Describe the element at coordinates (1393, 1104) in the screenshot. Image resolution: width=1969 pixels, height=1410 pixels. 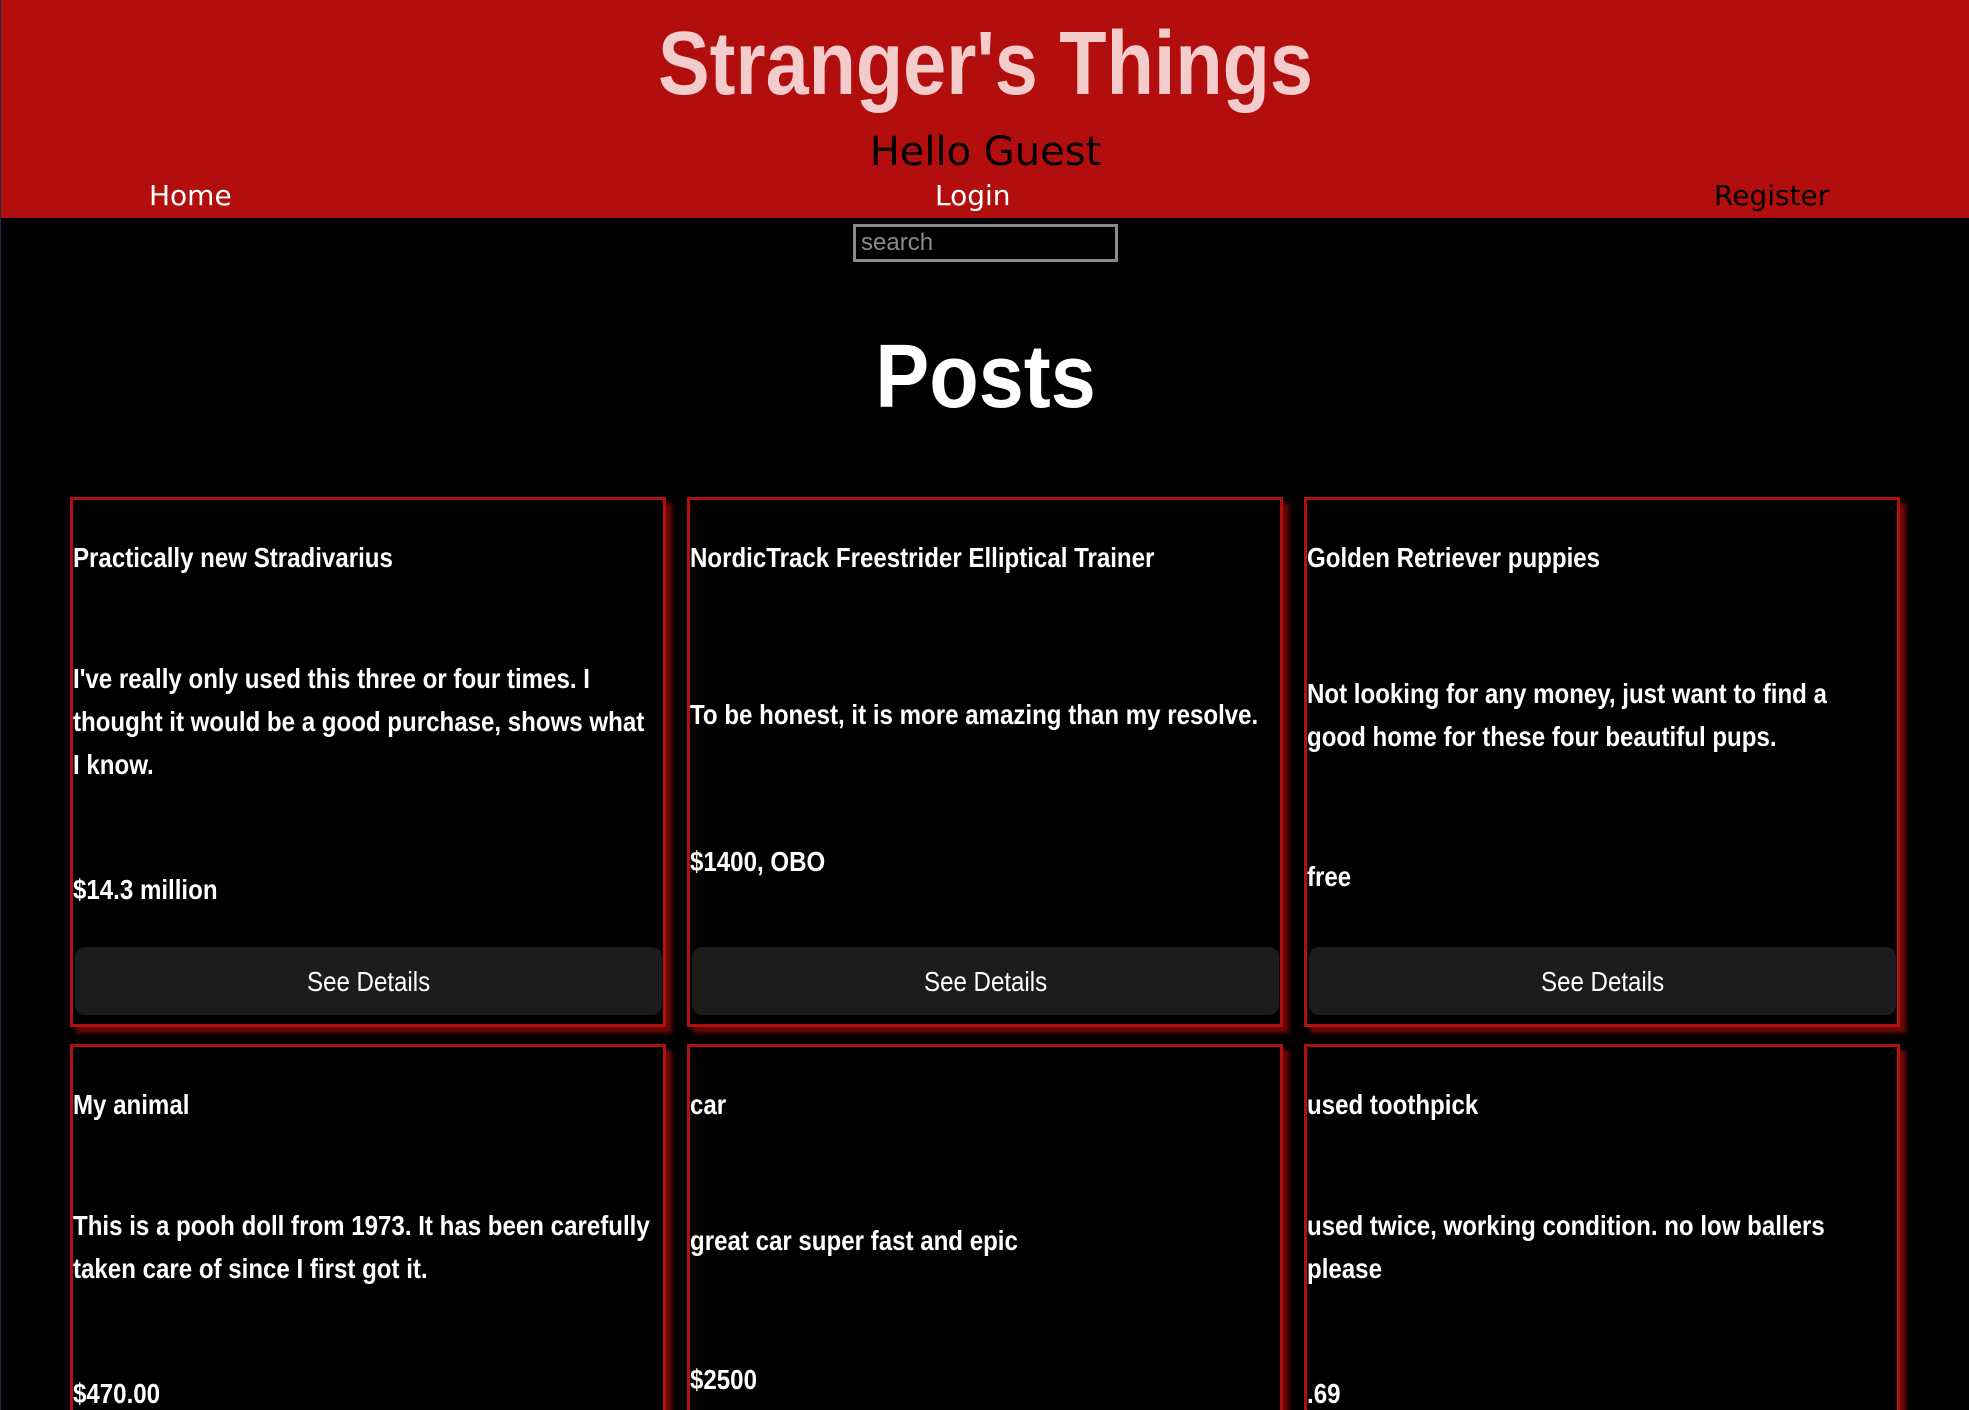
I see `post-title: used toothpick` at that location.